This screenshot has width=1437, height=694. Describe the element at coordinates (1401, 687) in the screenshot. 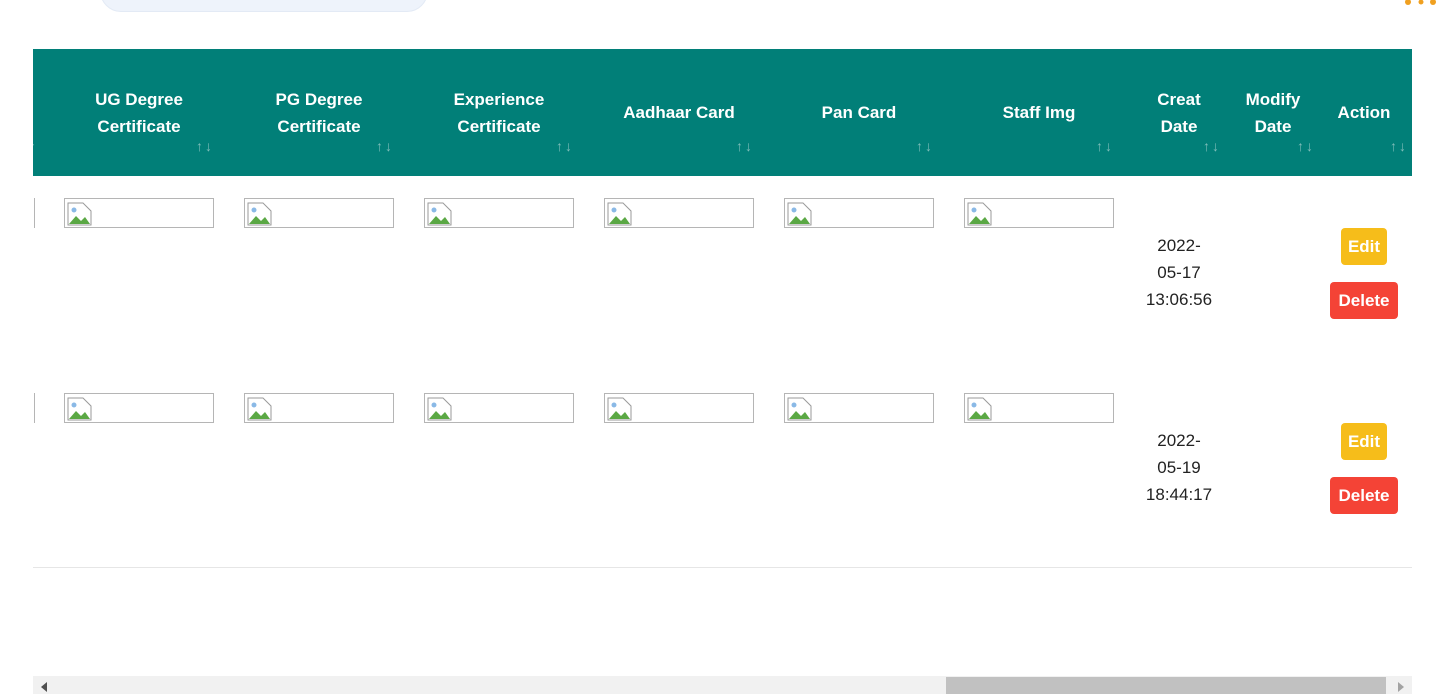

I see `arrow-right-icon` at that location.